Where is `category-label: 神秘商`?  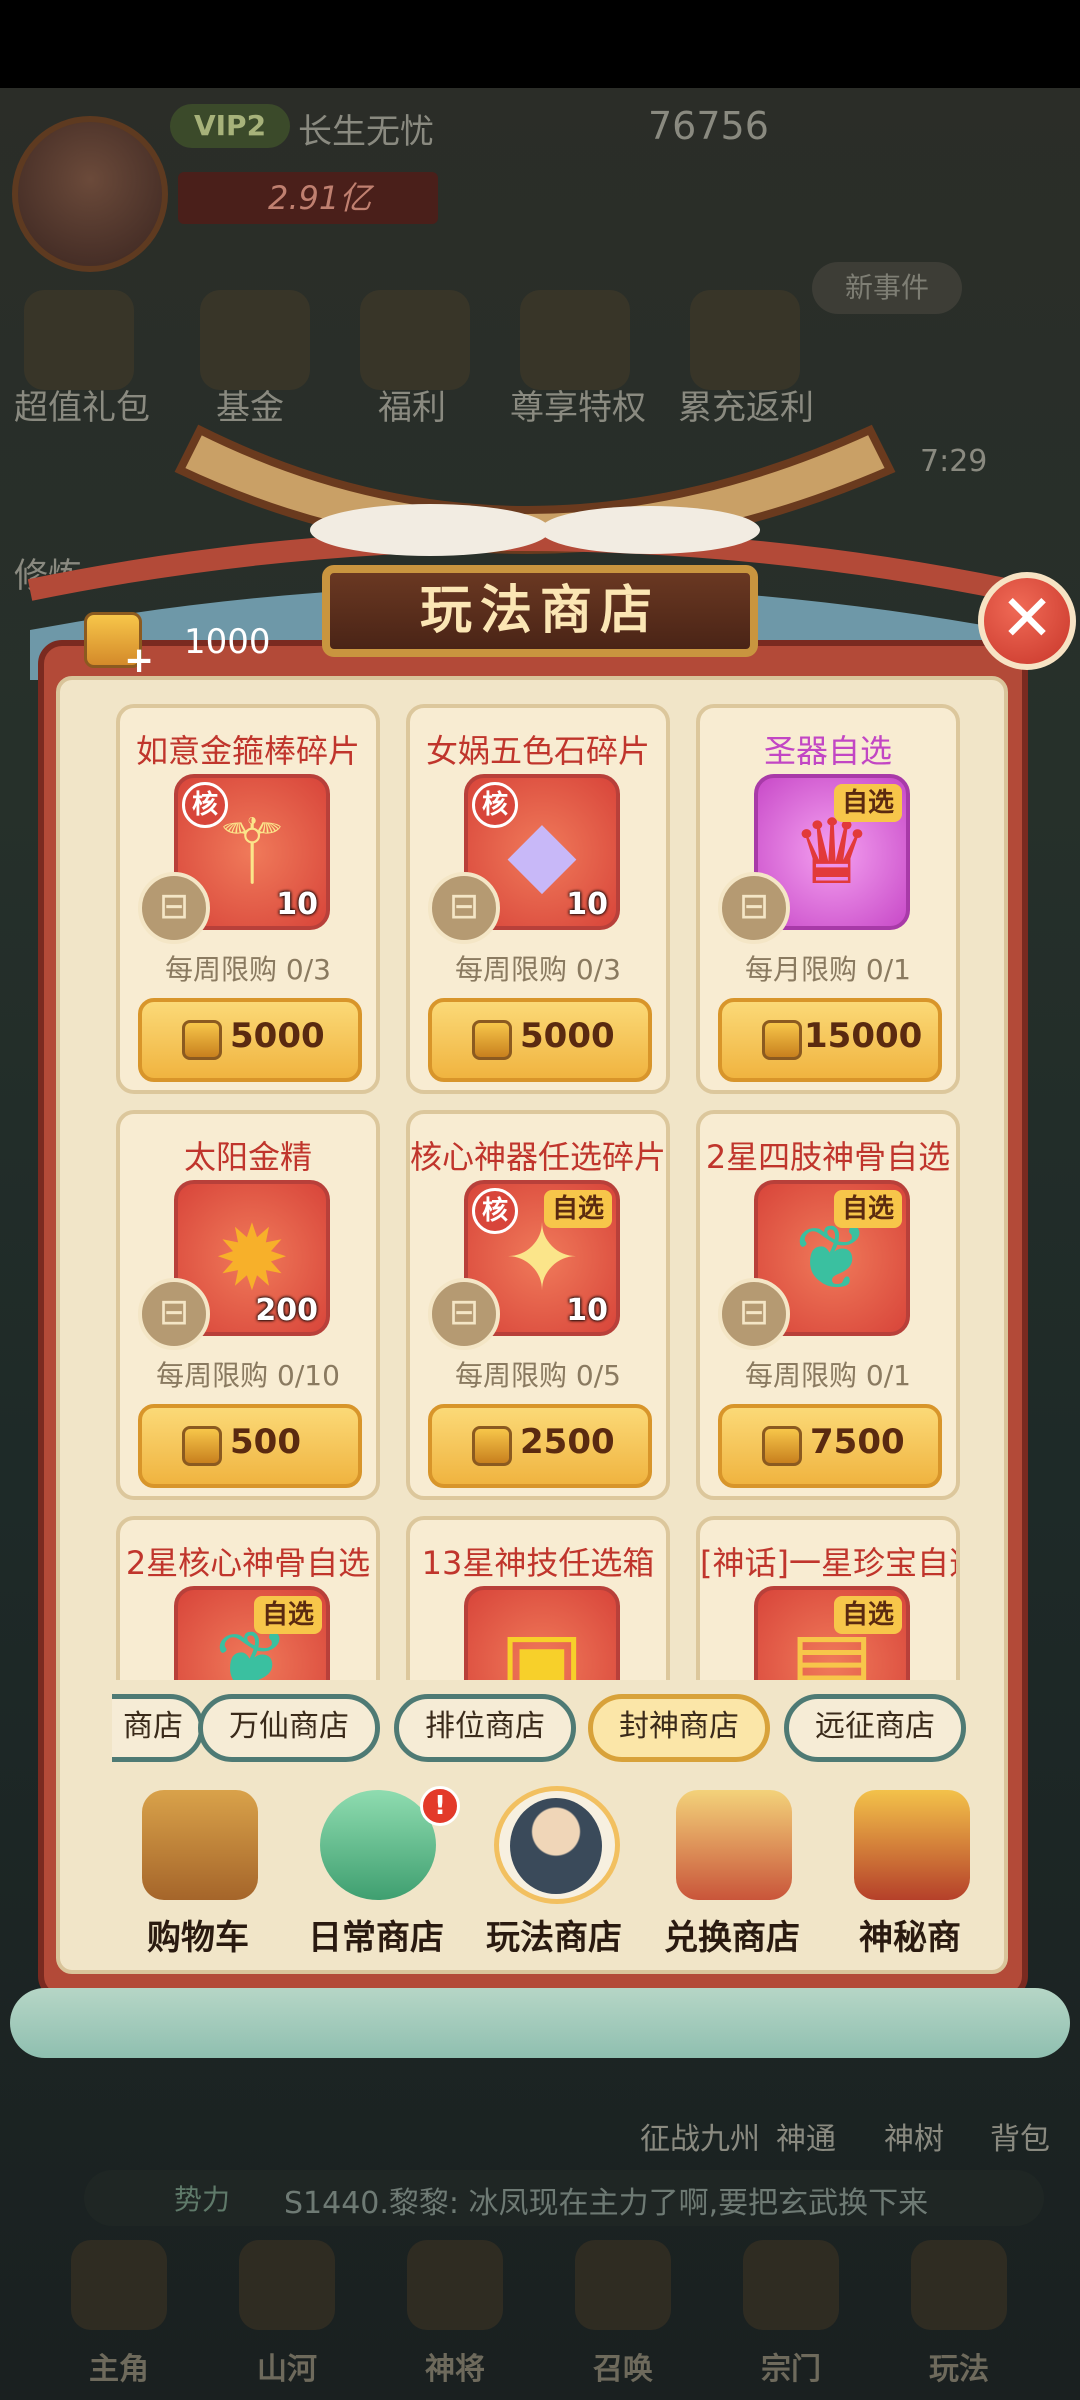
category-label: 神秘商 is located at coordinates (910, 1938).